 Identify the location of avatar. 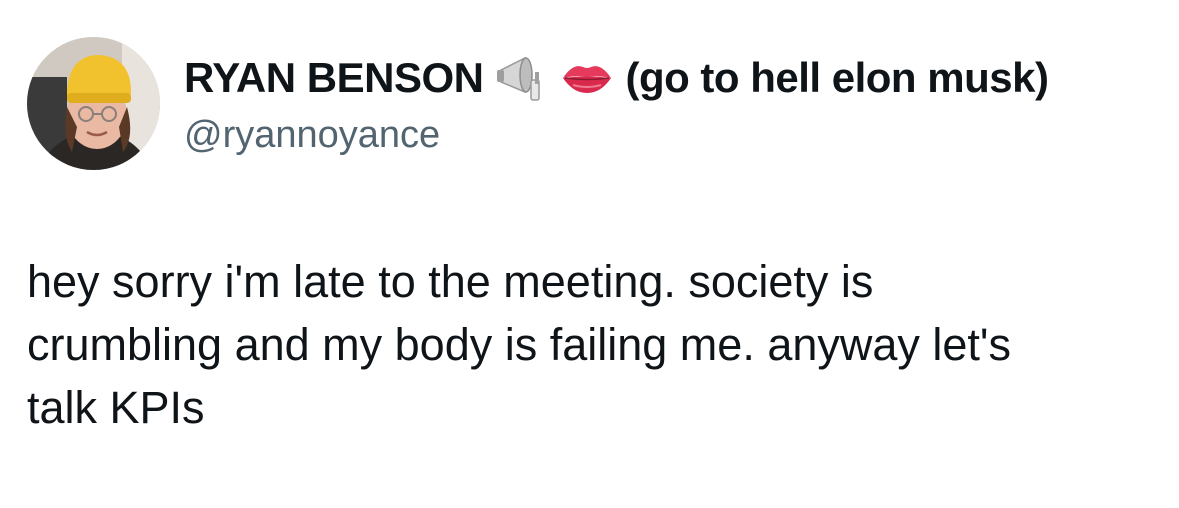
(93, 103).